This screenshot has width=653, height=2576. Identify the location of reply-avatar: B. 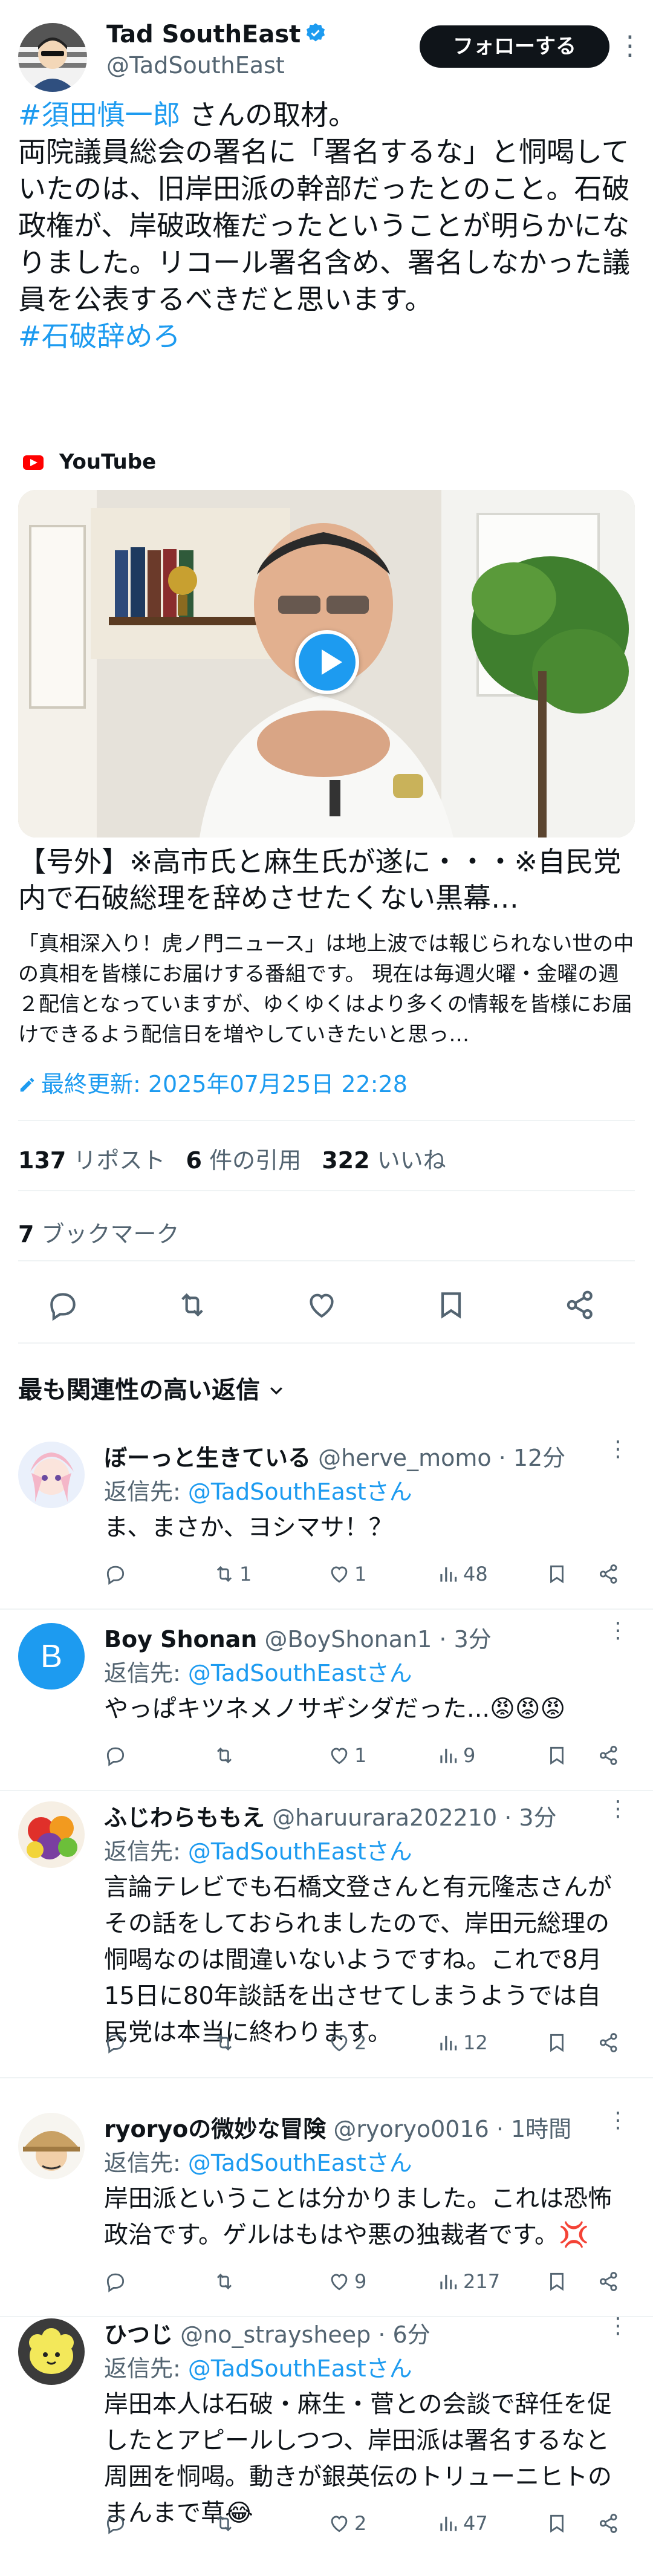
(51, 1657).